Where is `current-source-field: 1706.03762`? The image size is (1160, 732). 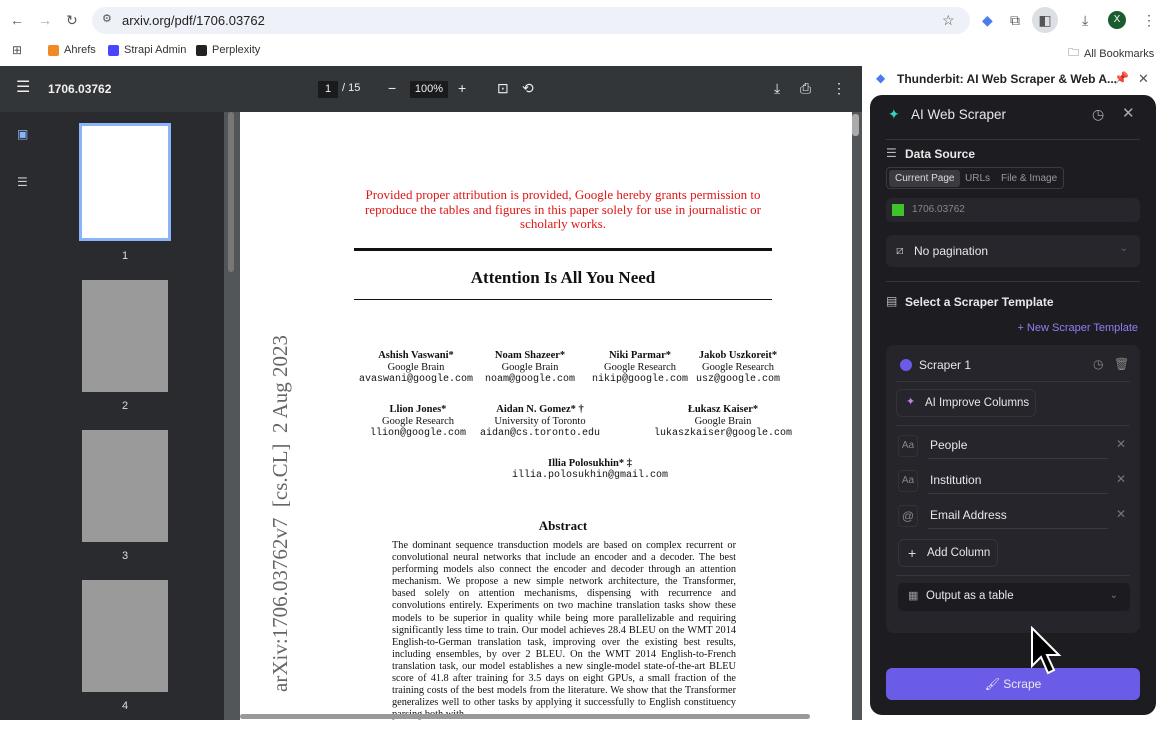 current-source-field: 1706.03762 is located at coordinates (1013, 210).